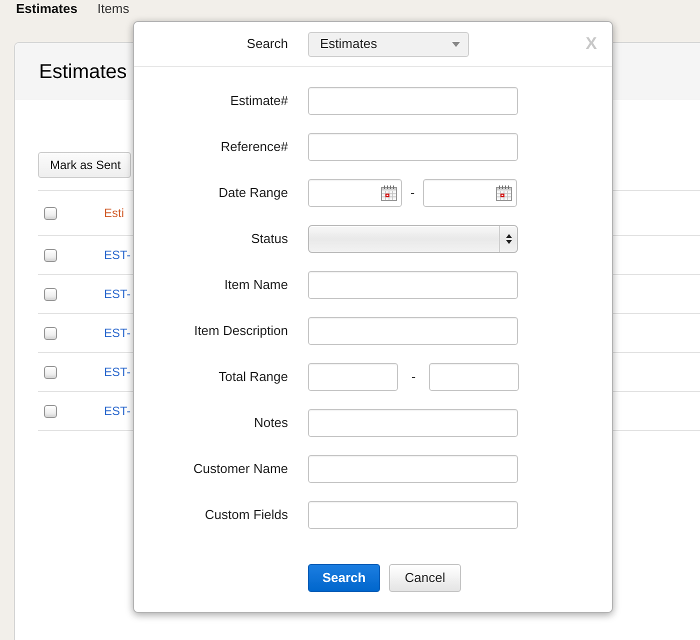 The width and height of the screenshot is (700, 640). Describe the element at coordinates (246, 515) in the screenshot. I see `field-label: Custom Fields` at that location.